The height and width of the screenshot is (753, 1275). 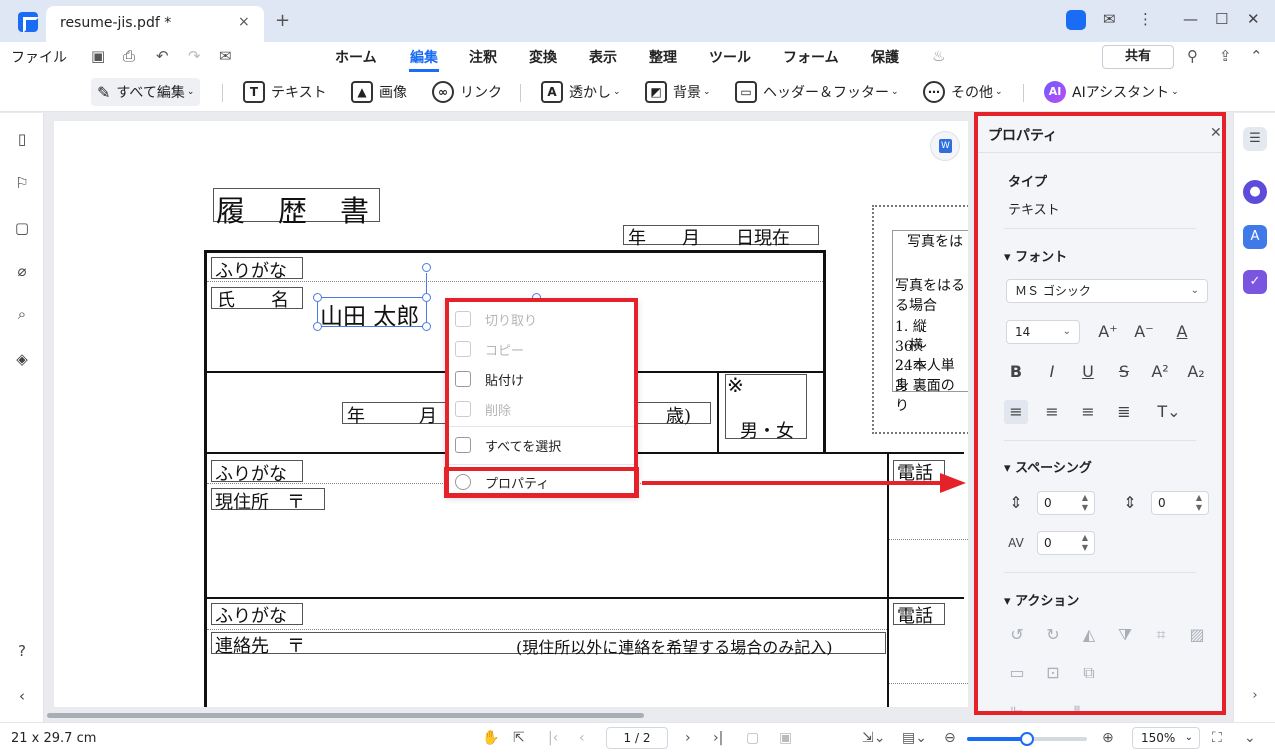 I want to click on underline-icon: U, so click(x=1088, y=372).